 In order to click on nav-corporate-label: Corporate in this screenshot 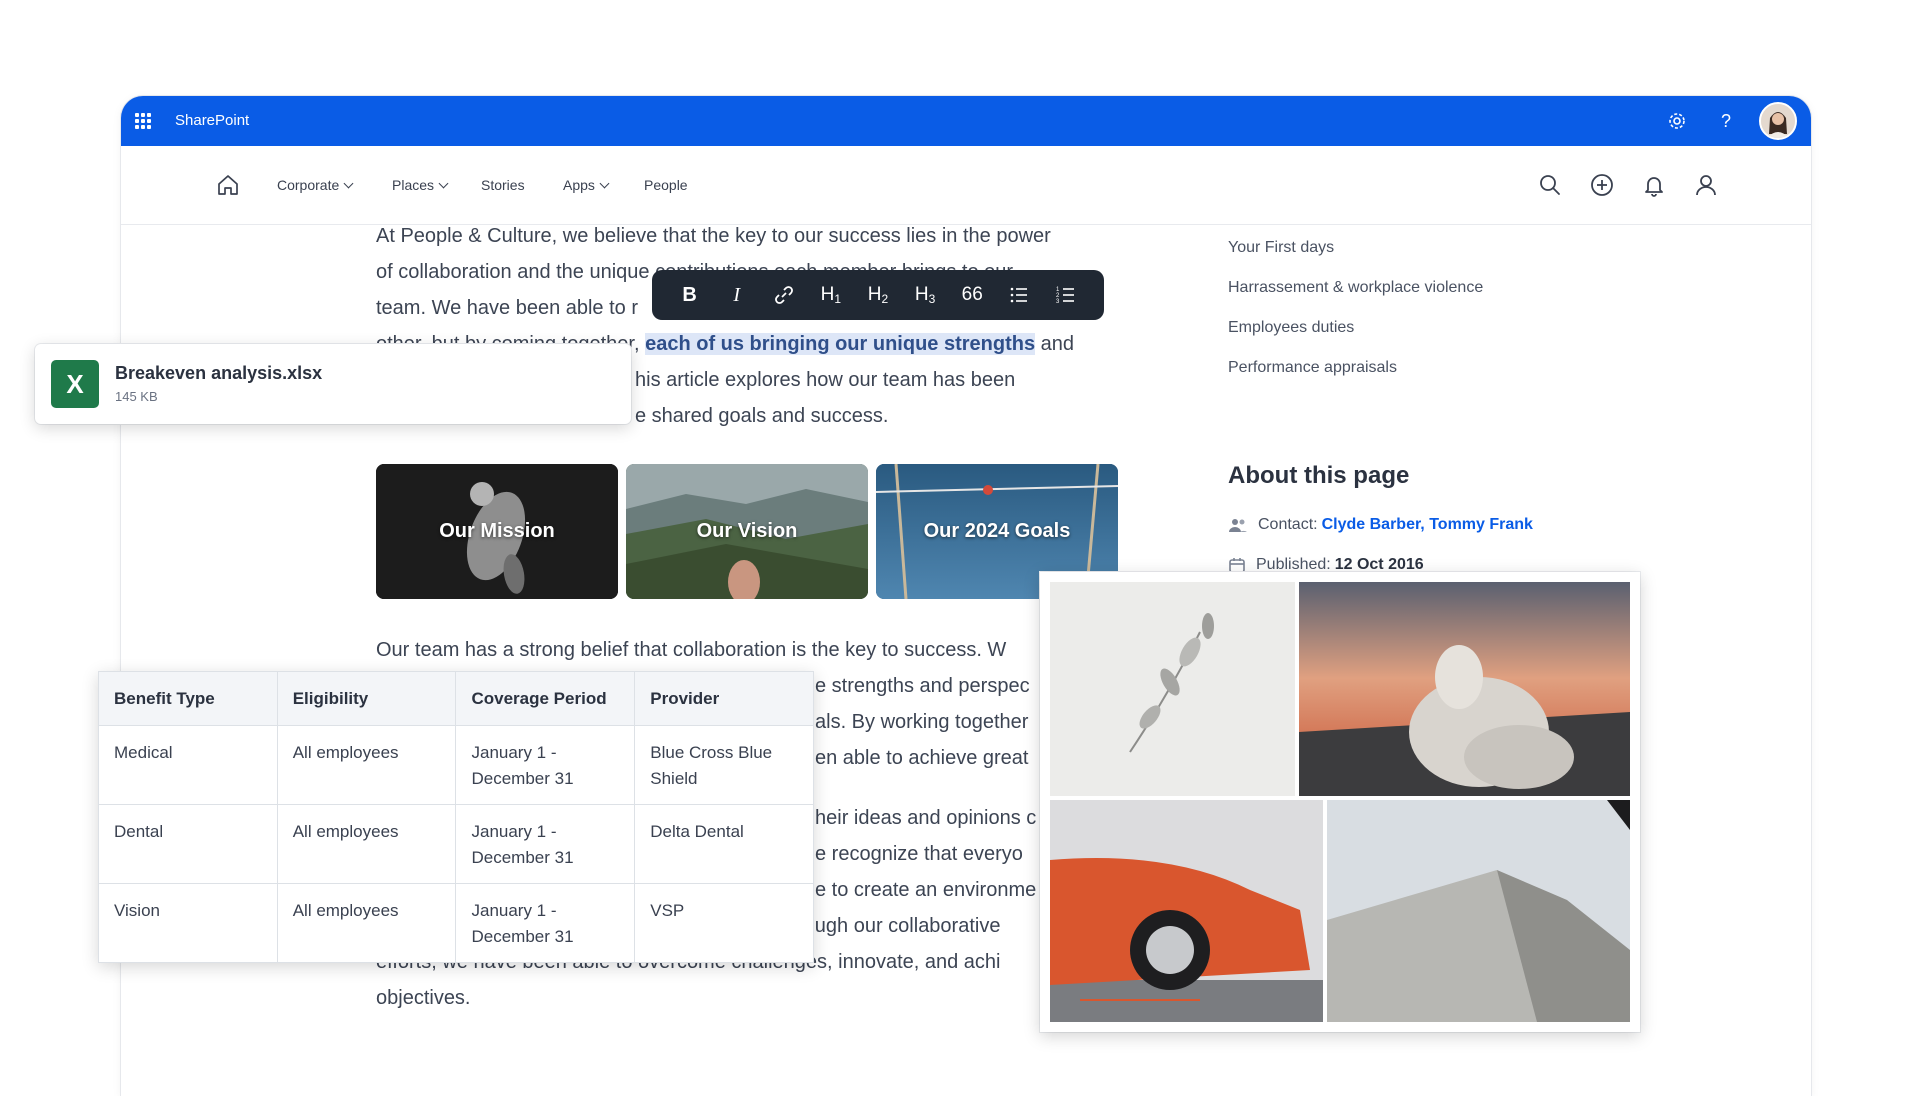, I will do `click(308, 185)`.